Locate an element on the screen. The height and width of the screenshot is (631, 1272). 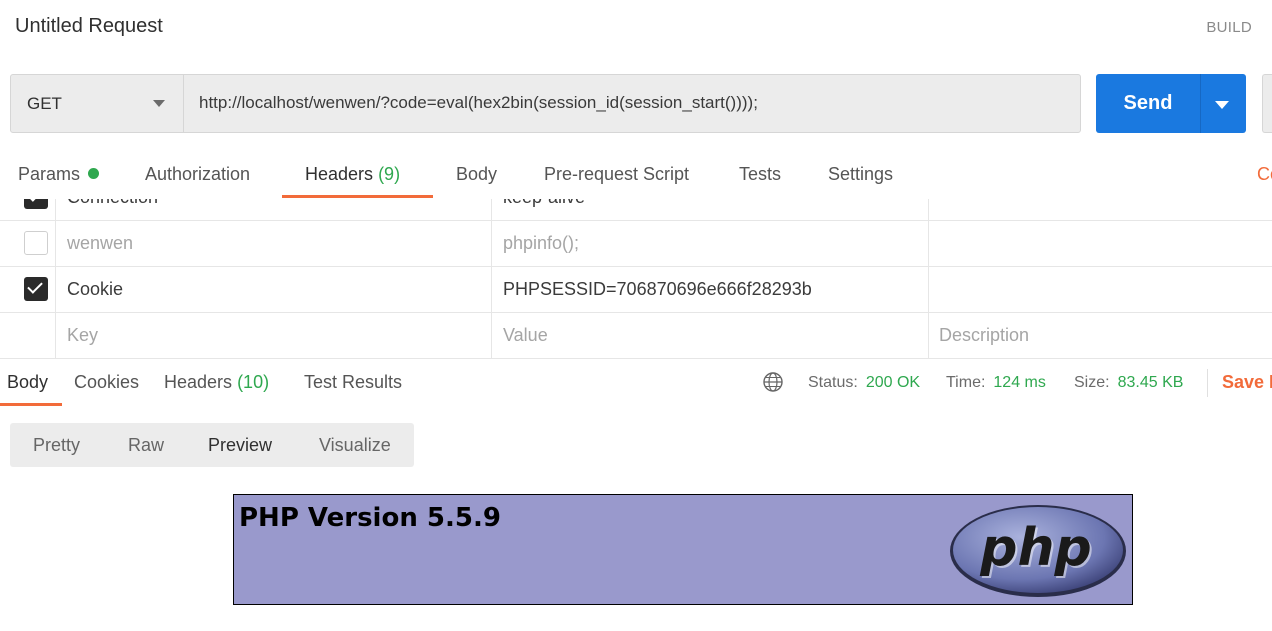
resp-tab-headers-label: Headers is located at coordinates (198, 382).